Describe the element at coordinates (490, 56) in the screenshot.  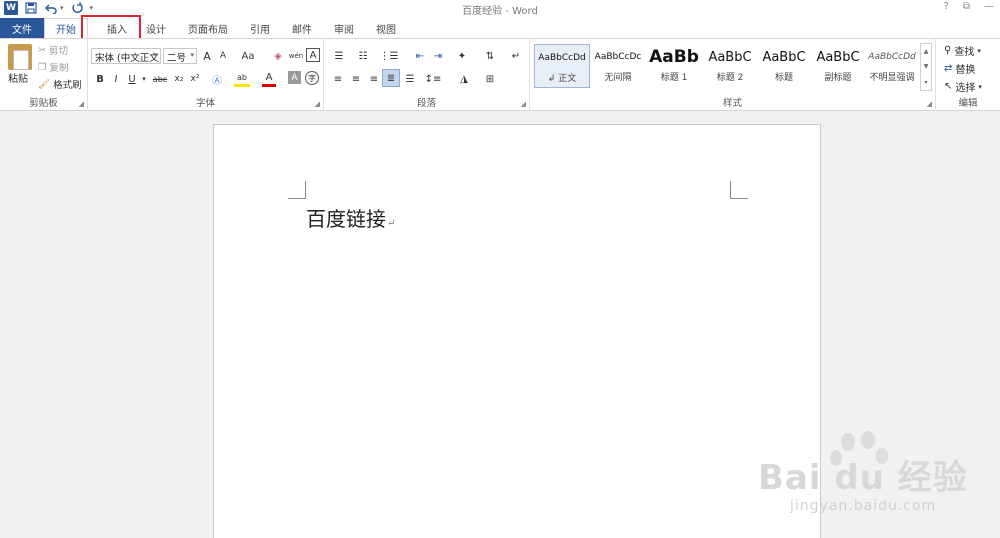
I see `sort-icon: ⇅` at that location.